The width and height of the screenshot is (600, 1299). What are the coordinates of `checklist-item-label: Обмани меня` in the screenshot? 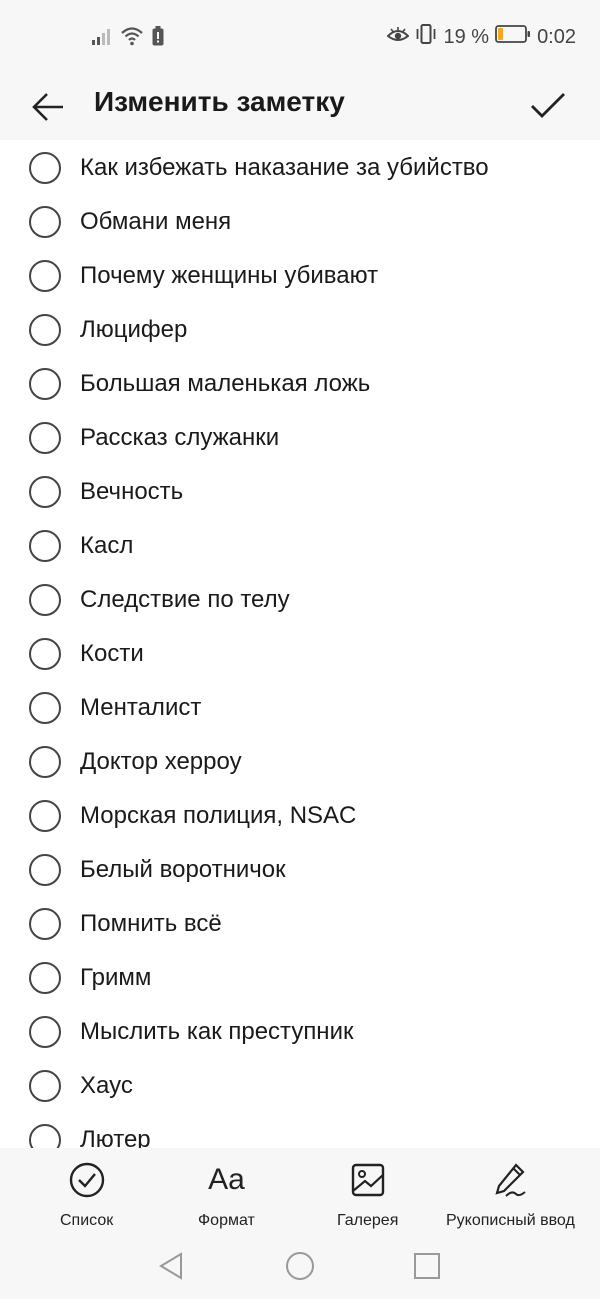 It's located at (156, 221).